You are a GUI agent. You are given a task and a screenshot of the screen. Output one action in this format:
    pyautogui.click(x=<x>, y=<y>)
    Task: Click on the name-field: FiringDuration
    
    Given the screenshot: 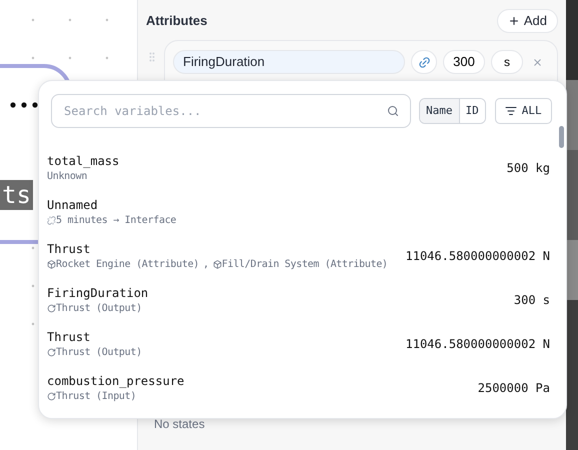 What is the action you would take?
    pyautogui.click(x=289, y=62)
    